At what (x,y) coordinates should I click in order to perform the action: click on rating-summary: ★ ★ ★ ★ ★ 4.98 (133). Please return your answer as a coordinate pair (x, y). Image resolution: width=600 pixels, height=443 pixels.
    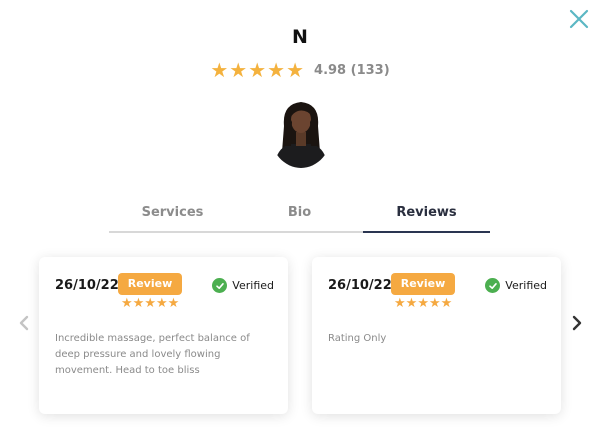
    Looking at the image, I should click on (300, 70).